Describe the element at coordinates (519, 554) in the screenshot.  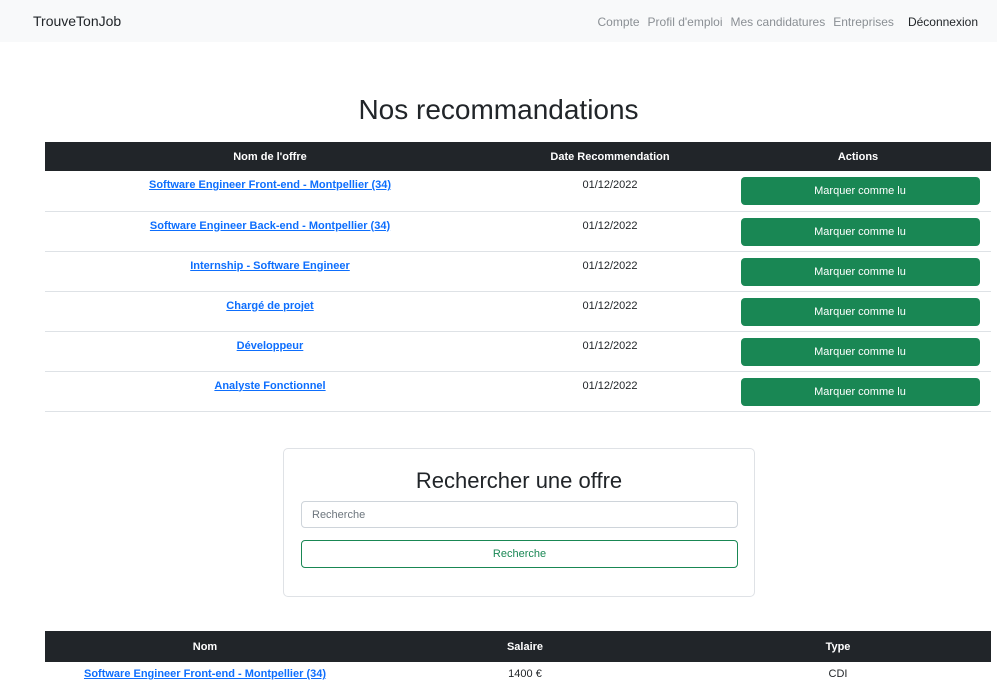
I see `search-button: Recherche` at that location.